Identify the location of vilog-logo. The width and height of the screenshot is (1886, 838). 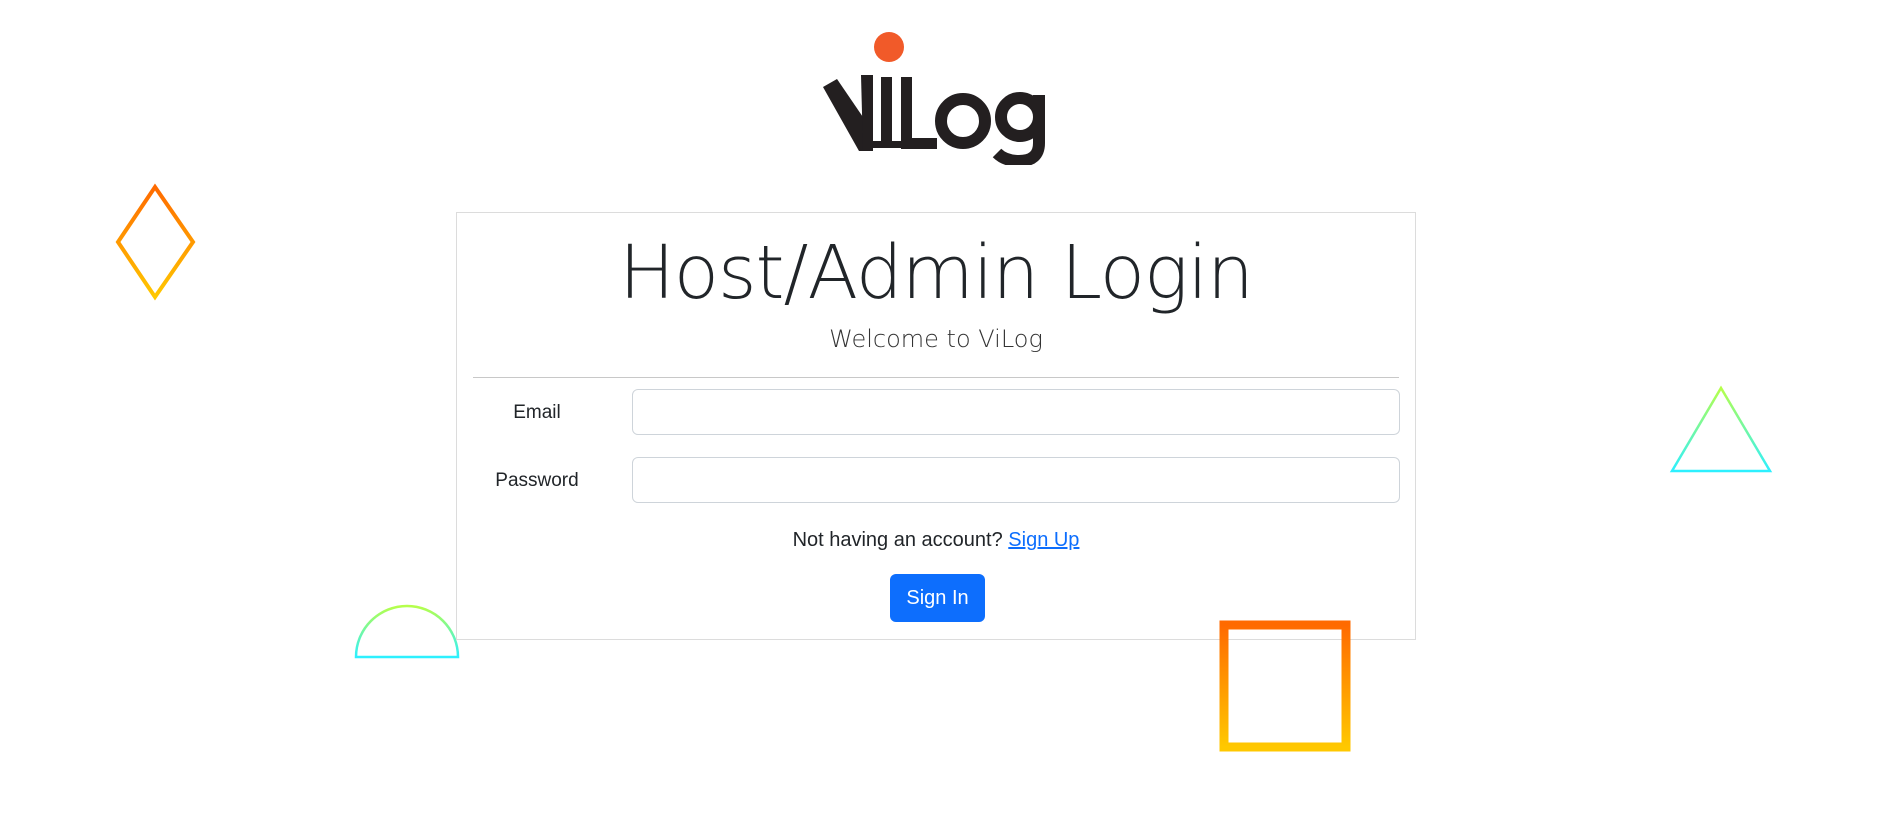
(945, 96).